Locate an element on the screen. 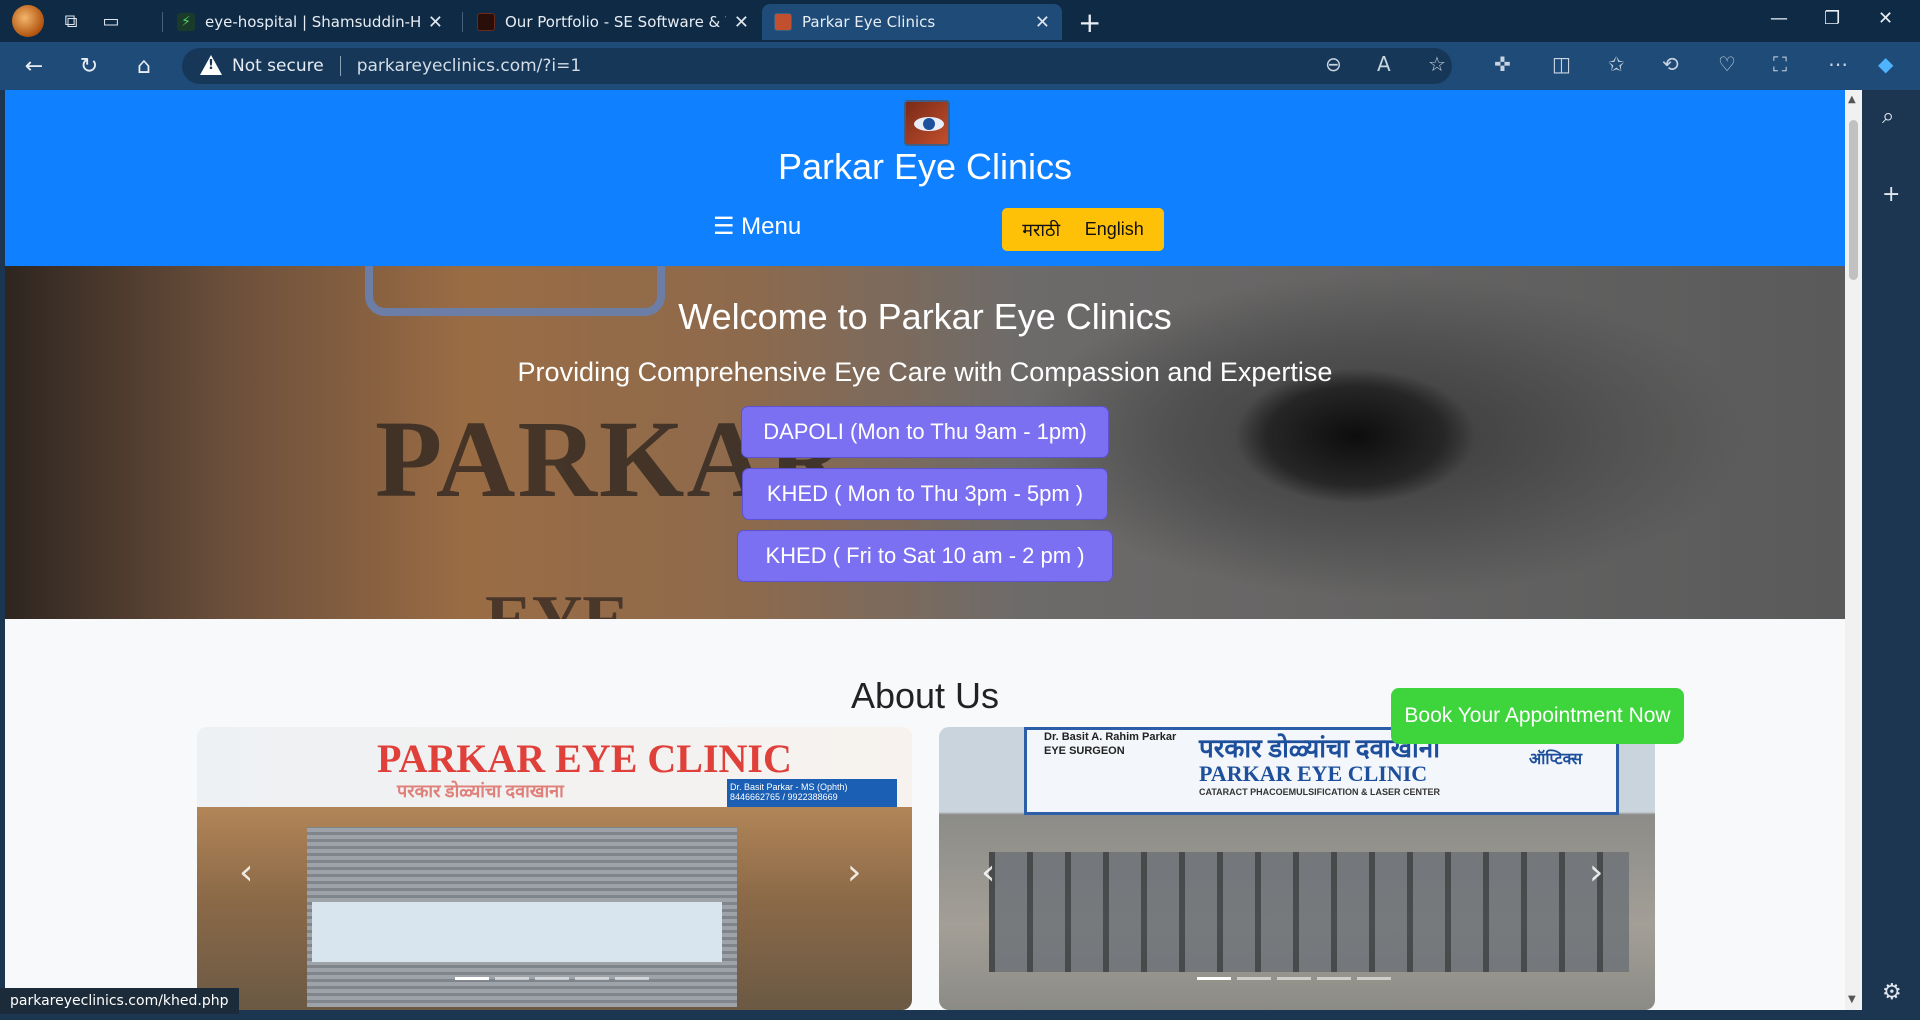 Image resolution: width=1920 pixels, height=1020 pixels. url-text: parkareyeclinics.com/?i=1 is located at coordinates (469, 66).